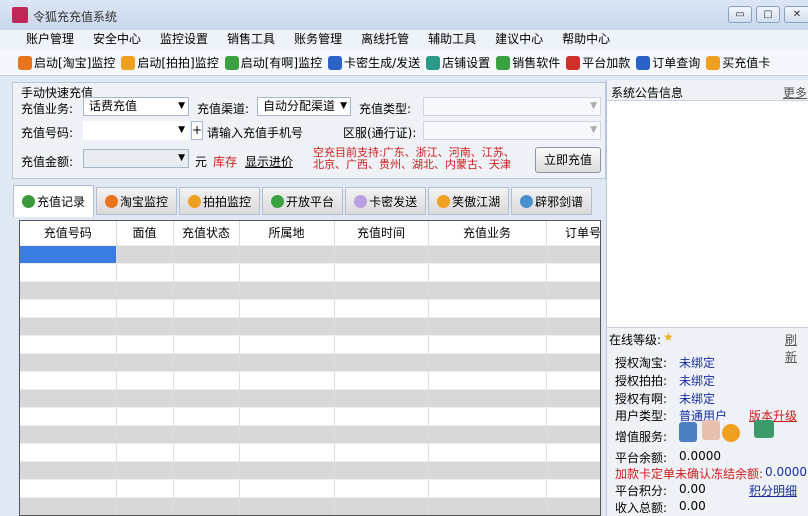  What do you see at coordinates (220, 201) in the screenshot?
I see `tab-paipai-monitor: 拍拍监控` at bounding box center [220, 201].